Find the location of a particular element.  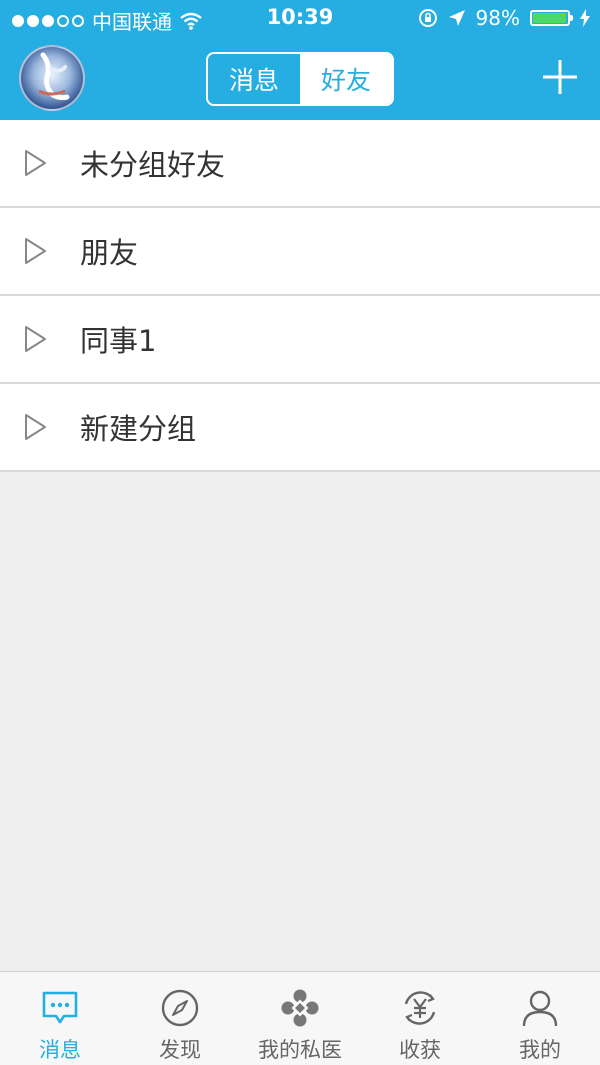

battery-icon is located at coordinates (551, 18).